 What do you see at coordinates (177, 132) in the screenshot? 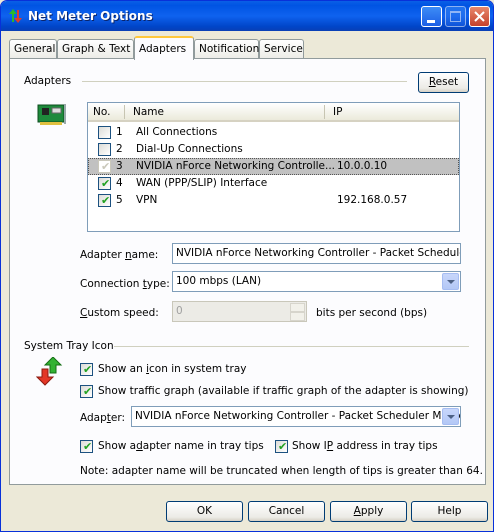
I see `adapter-name: All Connections` at bounding box center [177, 132].